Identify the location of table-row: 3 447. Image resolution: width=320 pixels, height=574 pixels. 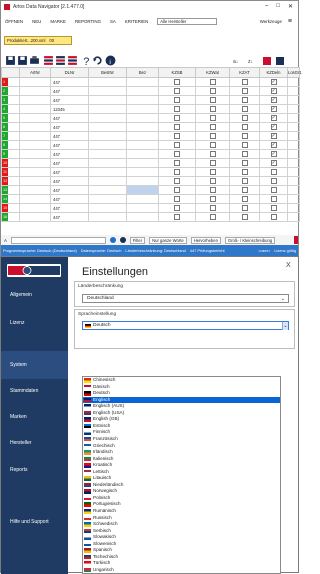
(150, 100).